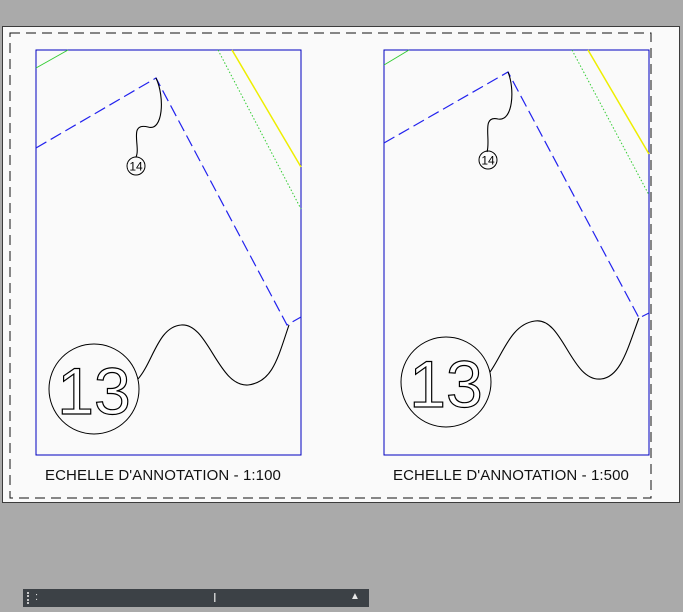  I want to click on grip-handle-icon, so click(29, 598).